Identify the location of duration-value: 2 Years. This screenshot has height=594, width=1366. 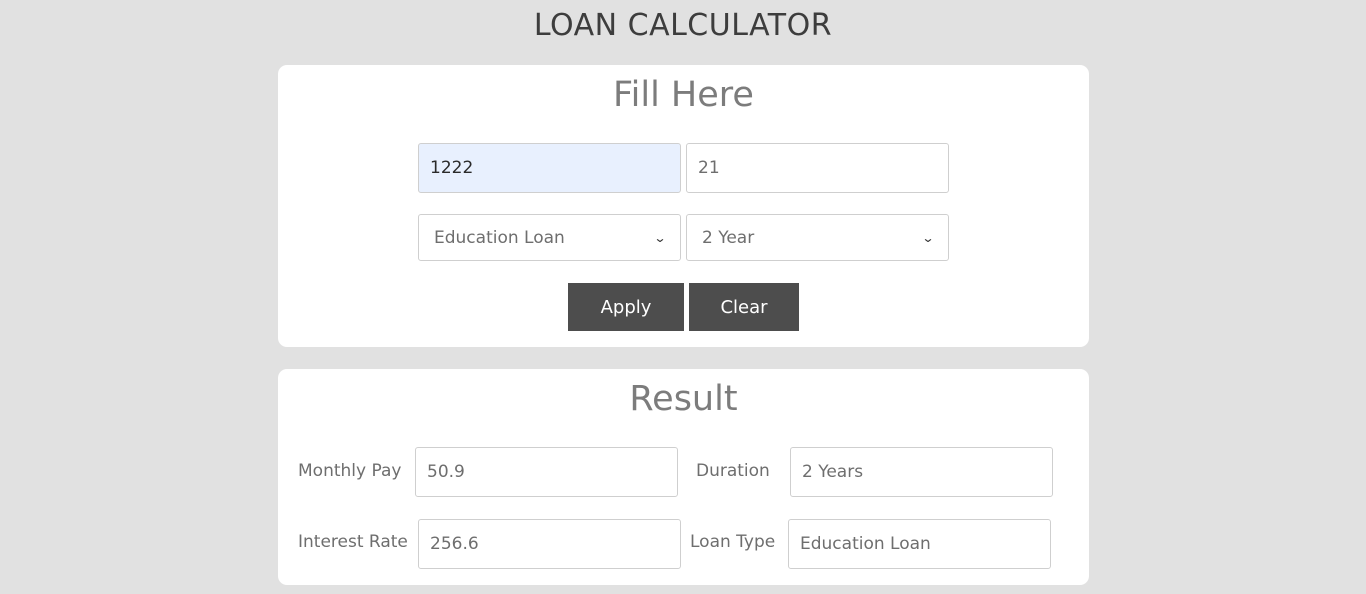
(833, 472).